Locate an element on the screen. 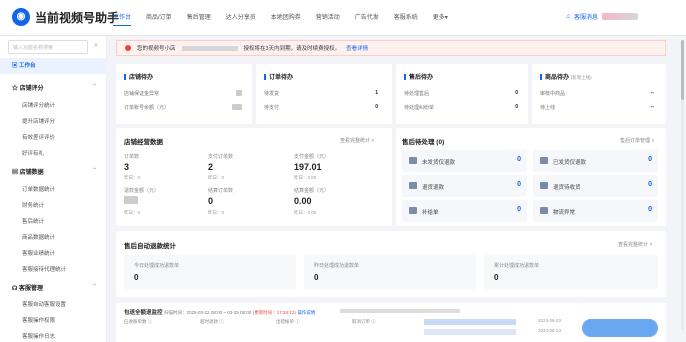 This screenshot has height=342, width=686. refund-stat-label: 累计处理成功退款单 is located at coordinates (517, 266).